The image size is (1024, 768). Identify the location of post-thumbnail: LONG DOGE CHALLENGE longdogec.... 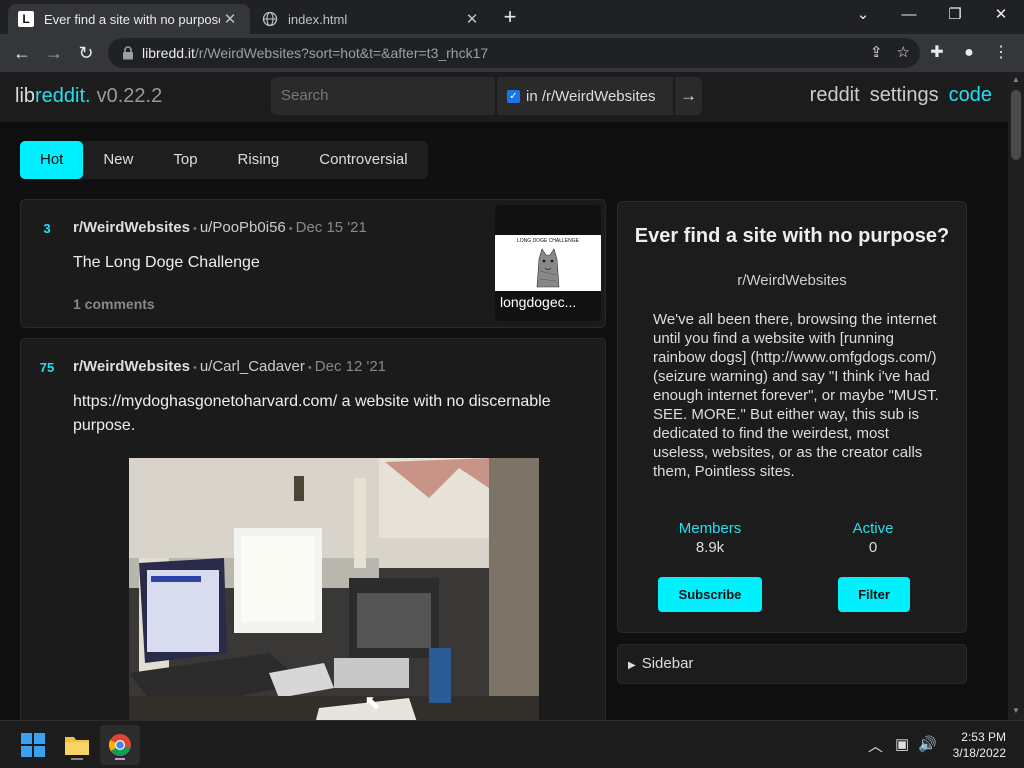
(548, 263).